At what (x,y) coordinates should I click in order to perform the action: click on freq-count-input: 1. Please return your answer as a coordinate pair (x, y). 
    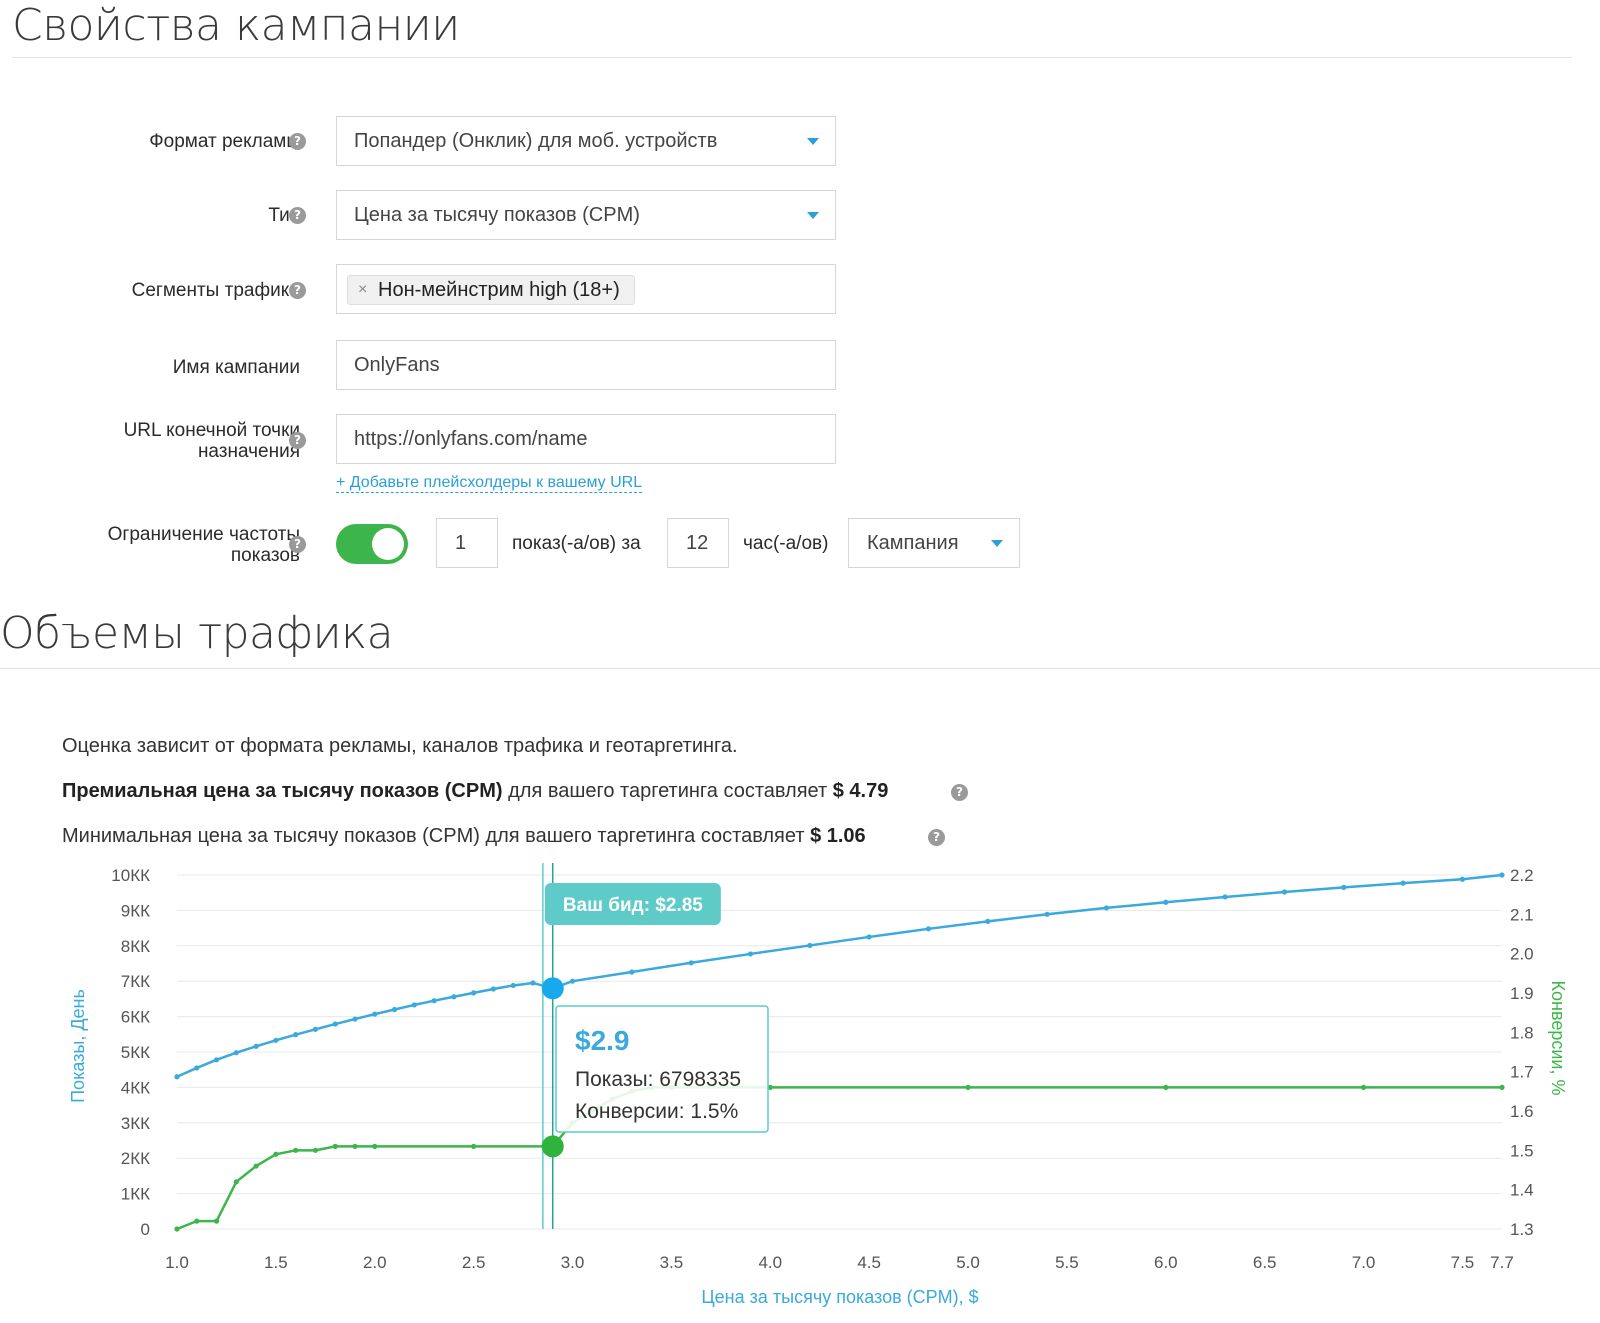
    Looking at the image, I should click on (467, 543).